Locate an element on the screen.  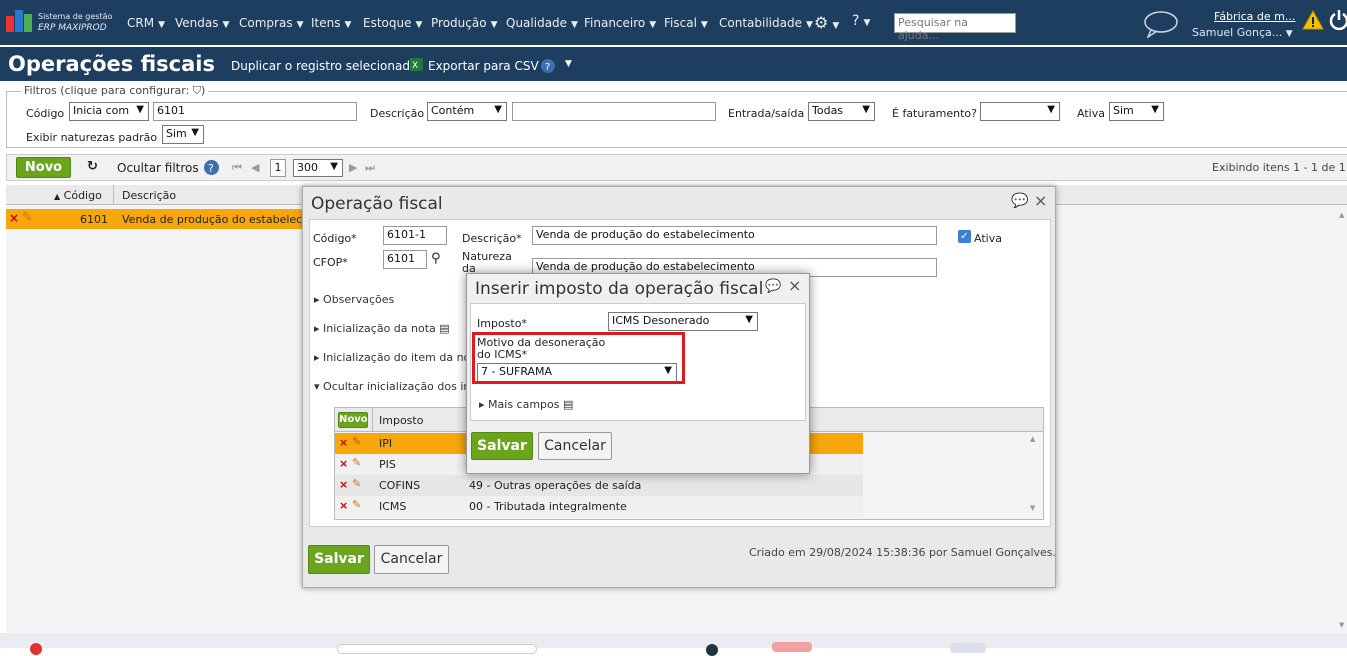
select-value: Inicia com is located at coordinates (101, 110).